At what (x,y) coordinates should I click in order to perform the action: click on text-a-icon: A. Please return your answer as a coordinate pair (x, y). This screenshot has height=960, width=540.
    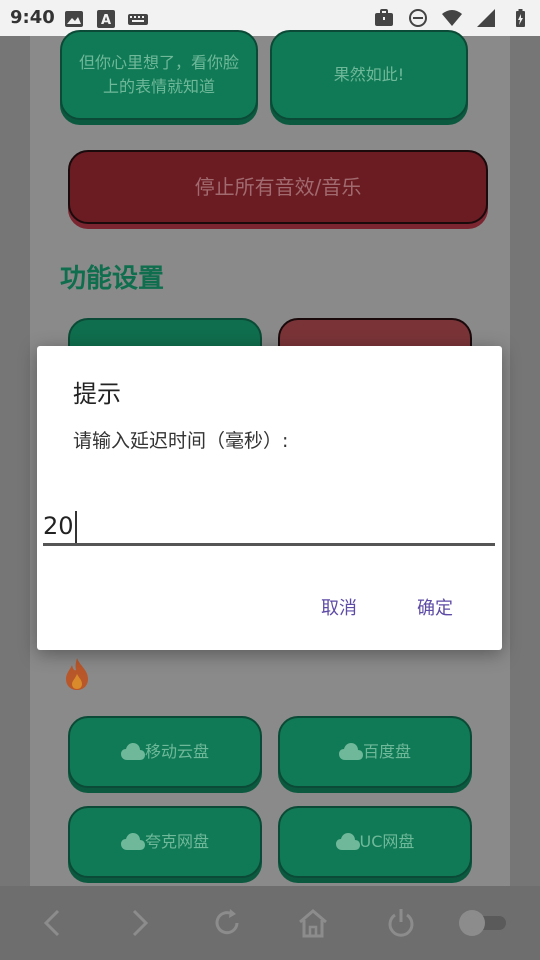
    Looking at the image, I should click on (106, 19).